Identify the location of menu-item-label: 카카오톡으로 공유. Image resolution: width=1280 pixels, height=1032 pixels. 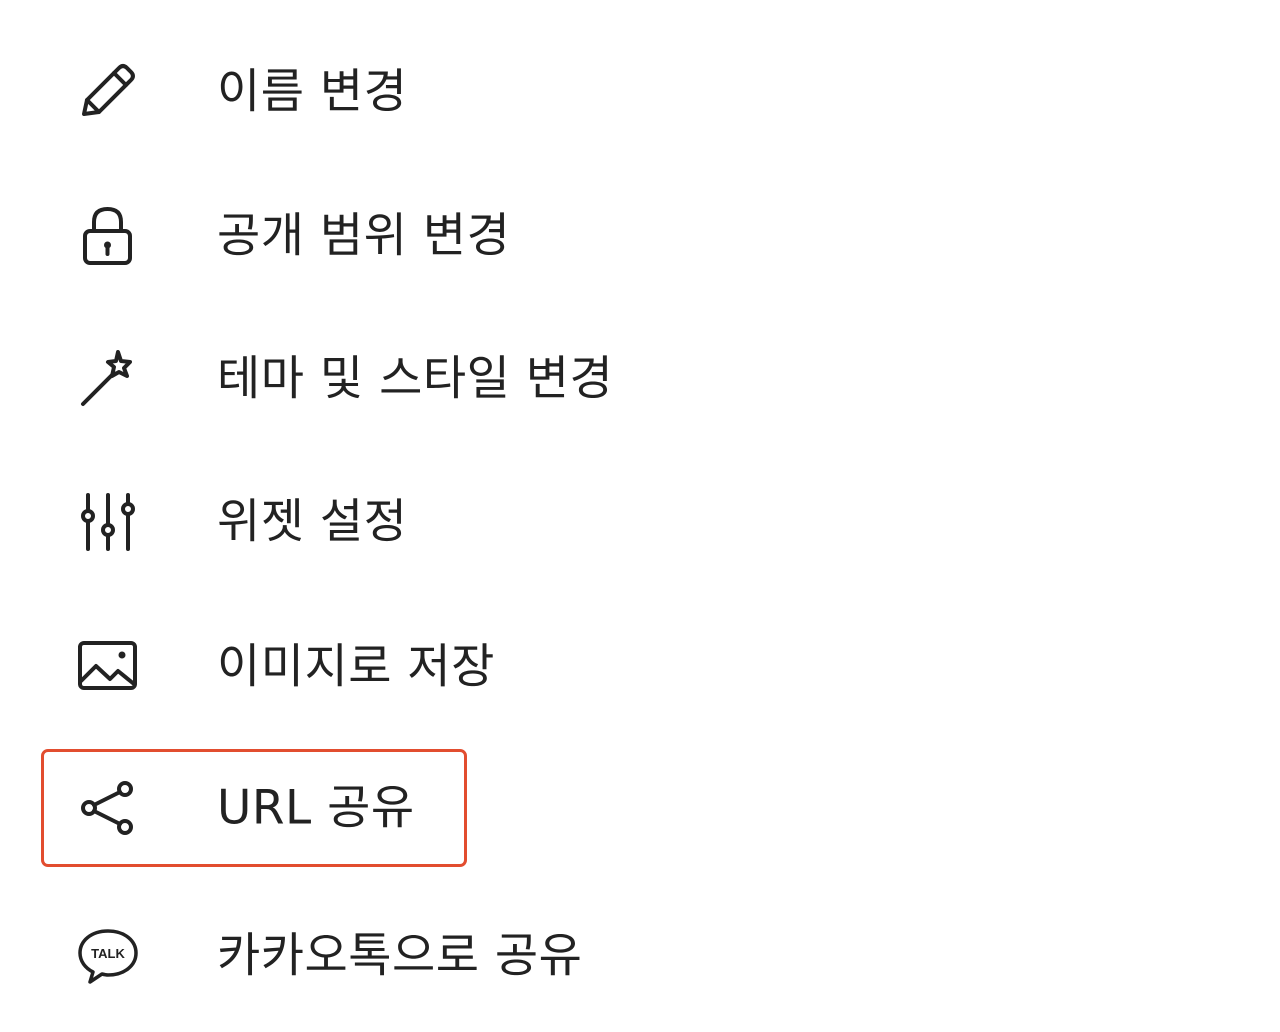
(400, 956).